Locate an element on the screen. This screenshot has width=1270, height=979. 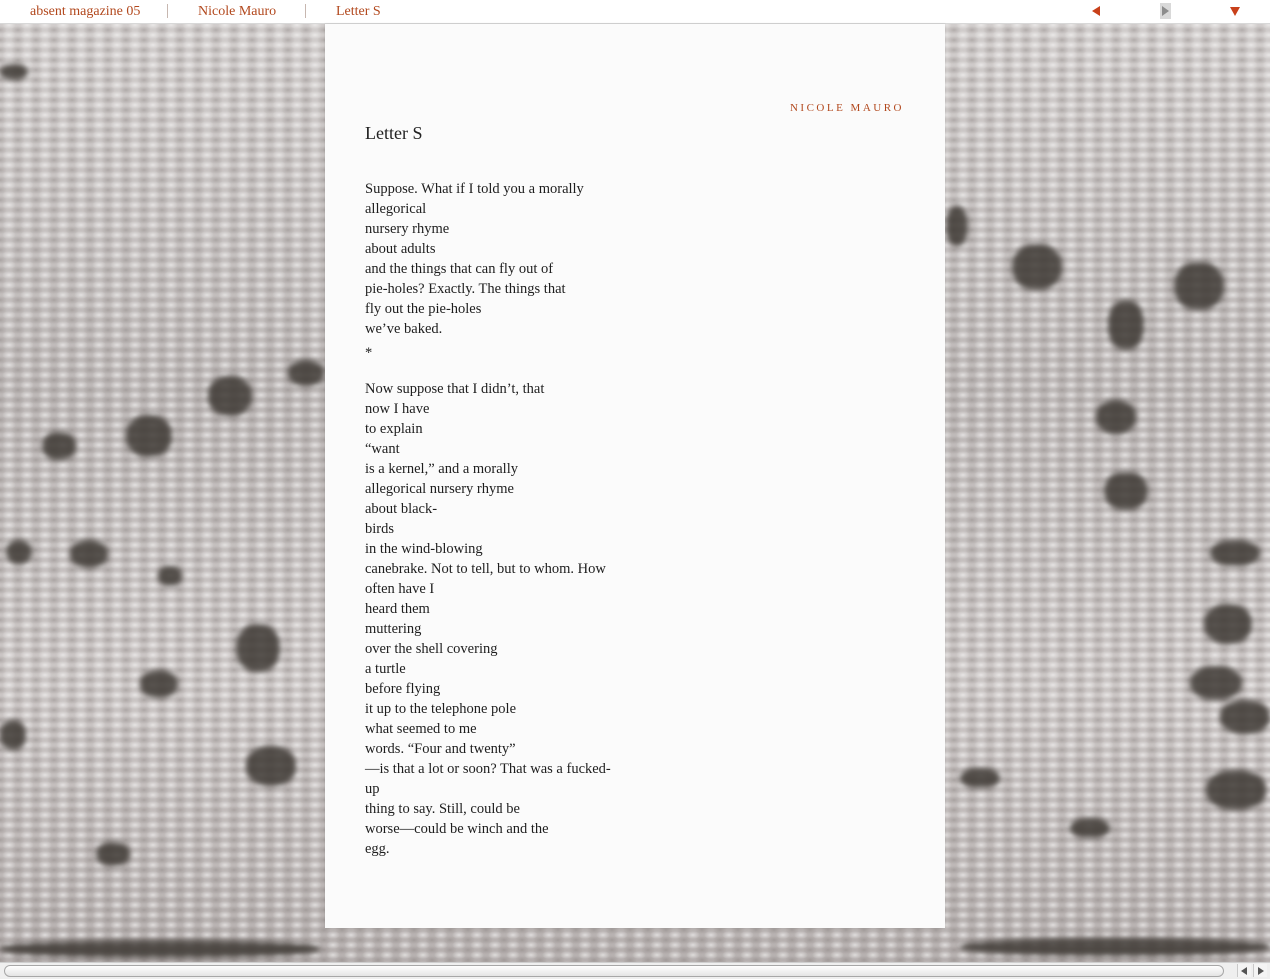
poem-line: birds is located at coordinates (379, 529).